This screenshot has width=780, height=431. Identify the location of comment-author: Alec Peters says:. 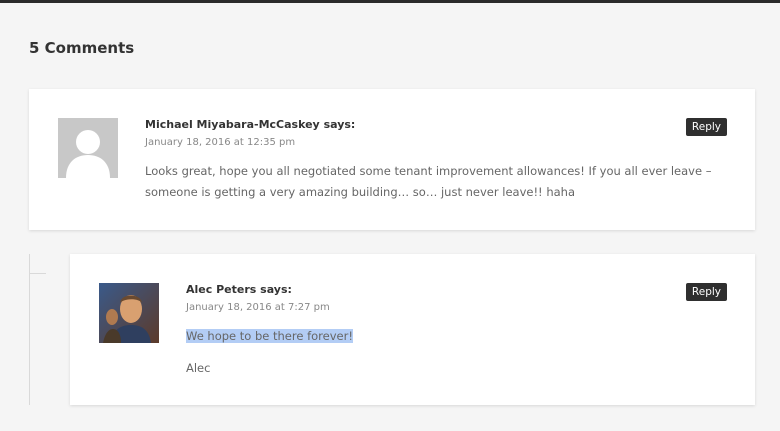
(239, 289).